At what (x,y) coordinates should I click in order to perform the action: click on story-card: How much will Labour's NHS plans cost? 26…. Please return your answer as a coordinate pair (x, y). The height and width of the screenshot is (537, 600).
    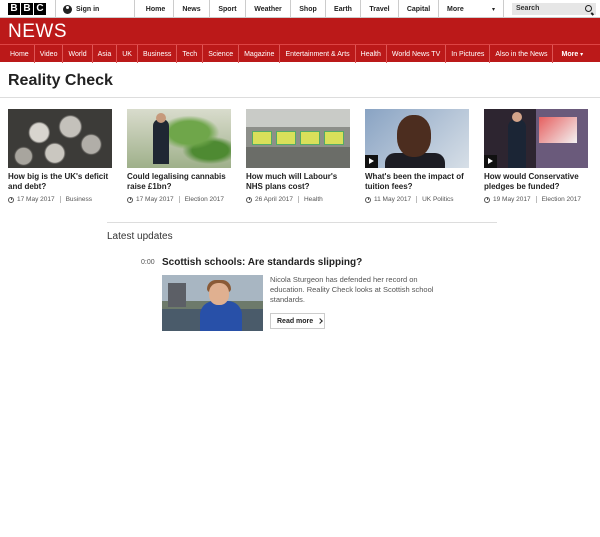
    Looking at the image, I should click on (298, 156).